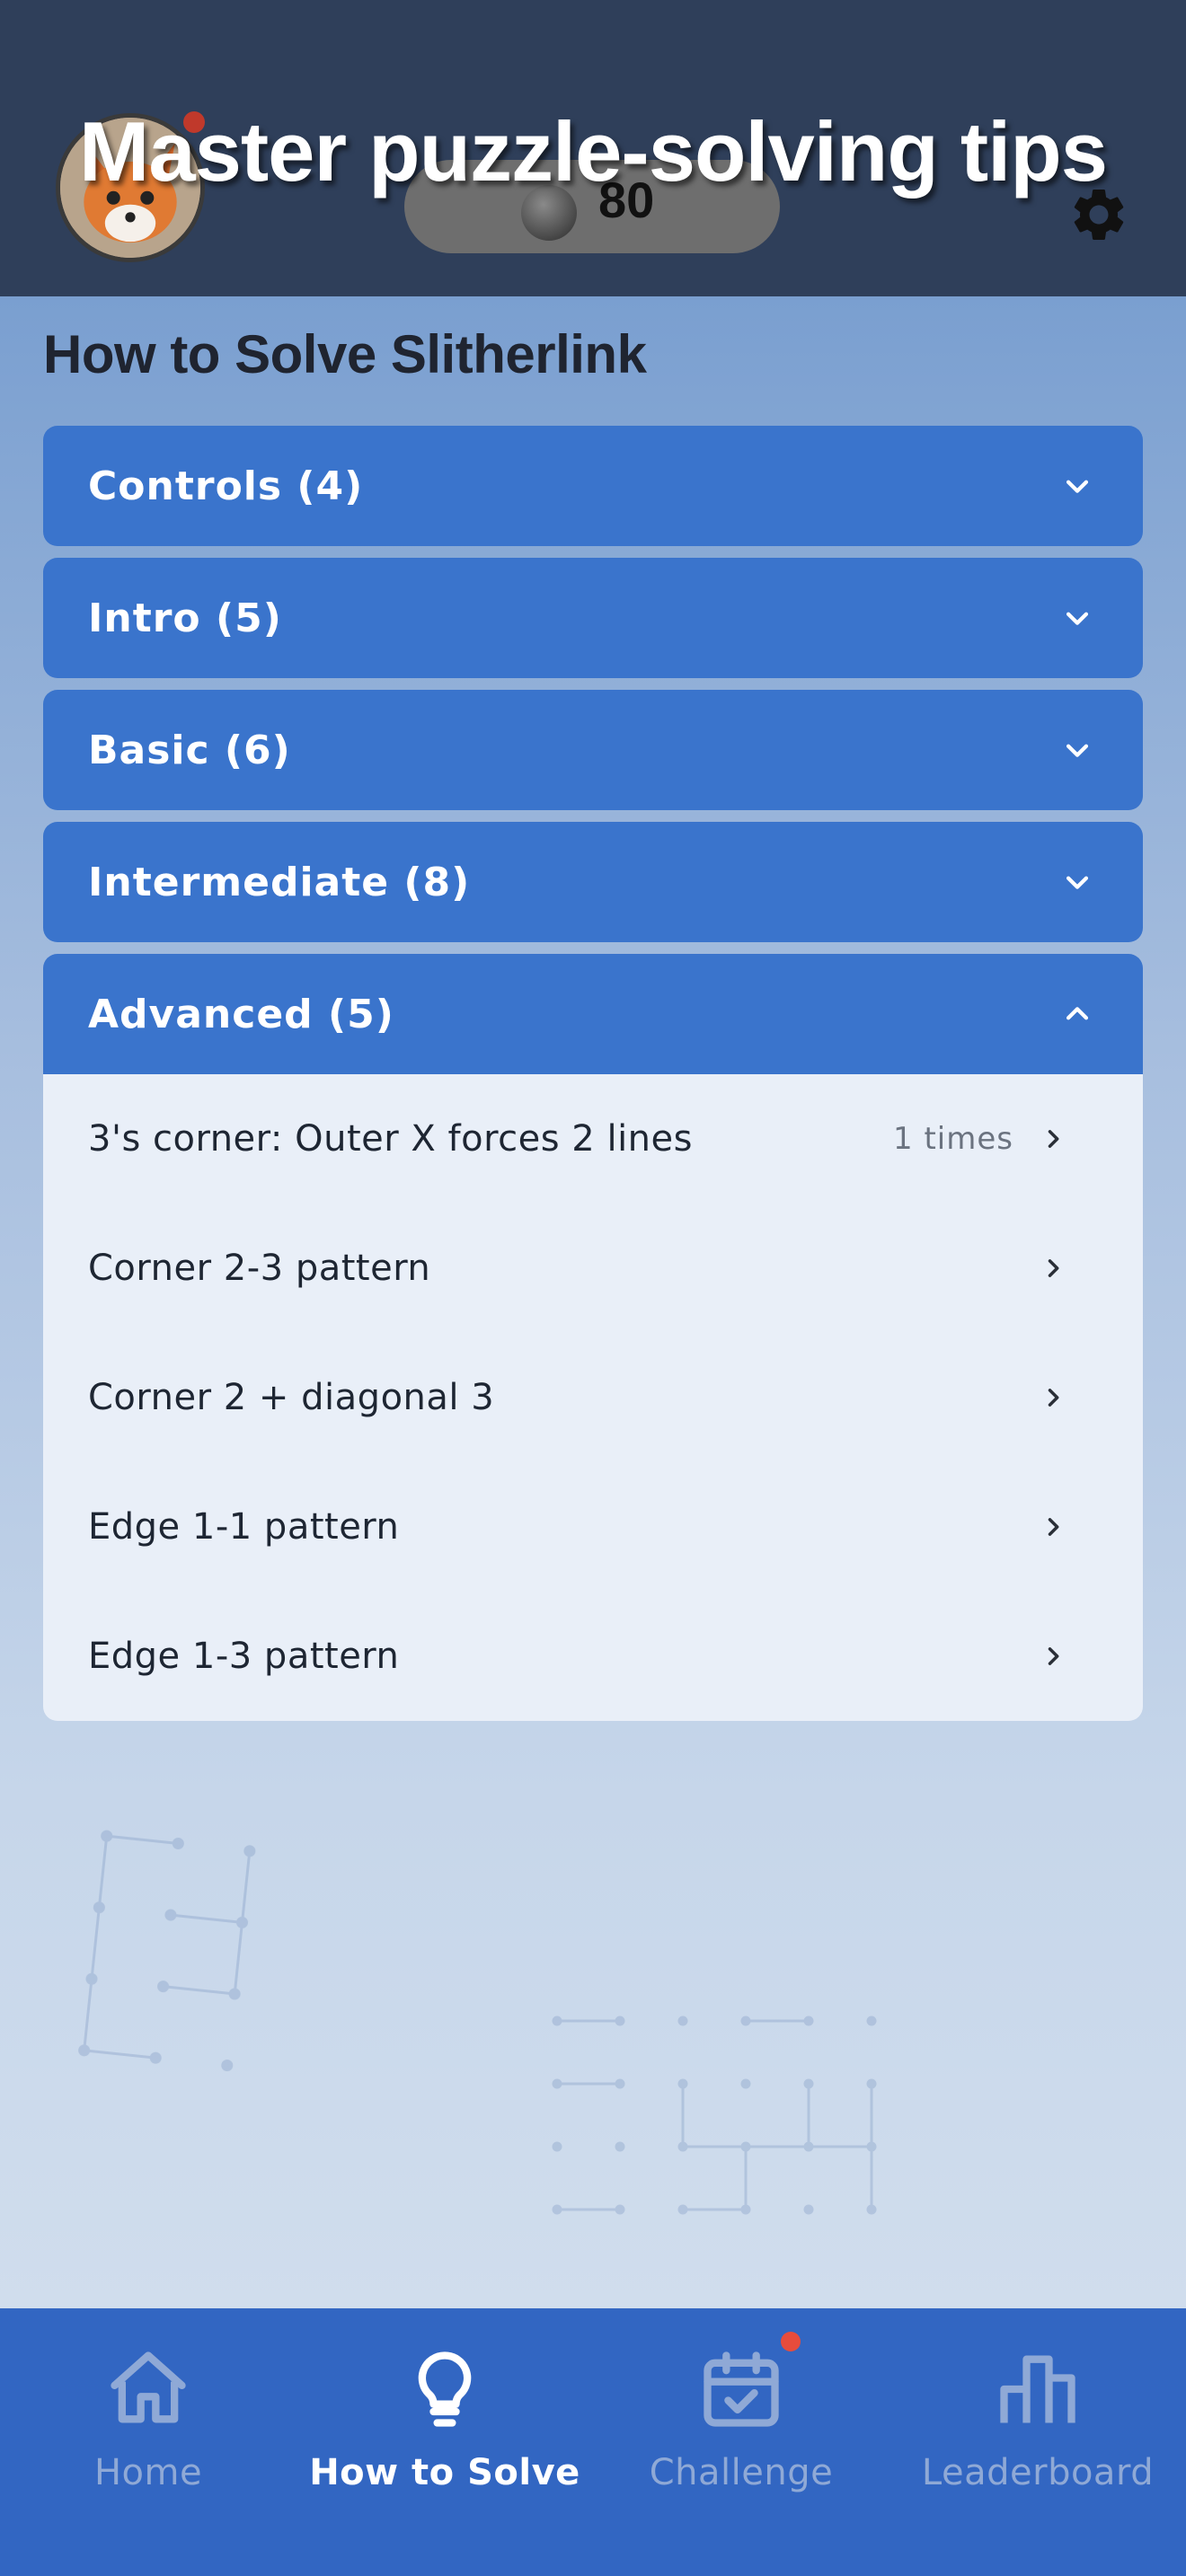 This screenshot has height=2576, width=1186. What do you see at coordinates (593, 151) in the screenshot?
I see `tip-banner-title: Master puzzle-solving tips` at bounding box center [593, 151].